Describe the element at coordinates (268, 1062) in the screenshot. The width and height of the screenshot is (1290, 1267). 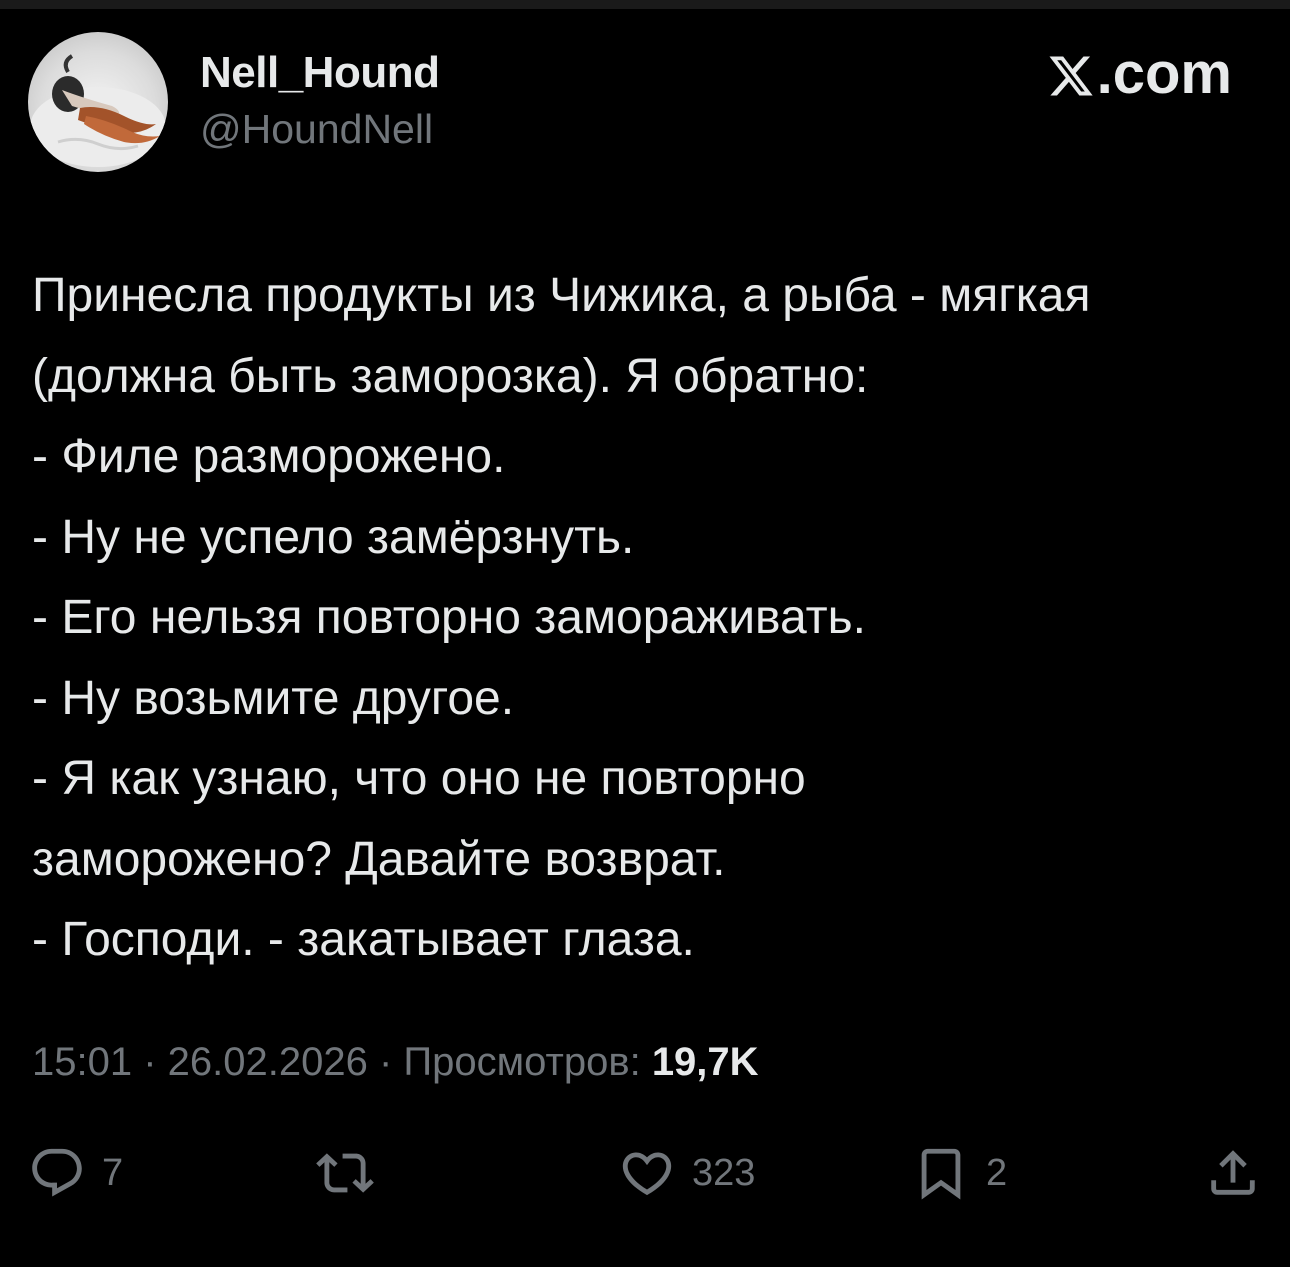
I see `tweet-date: 26.02.2026` at that location.